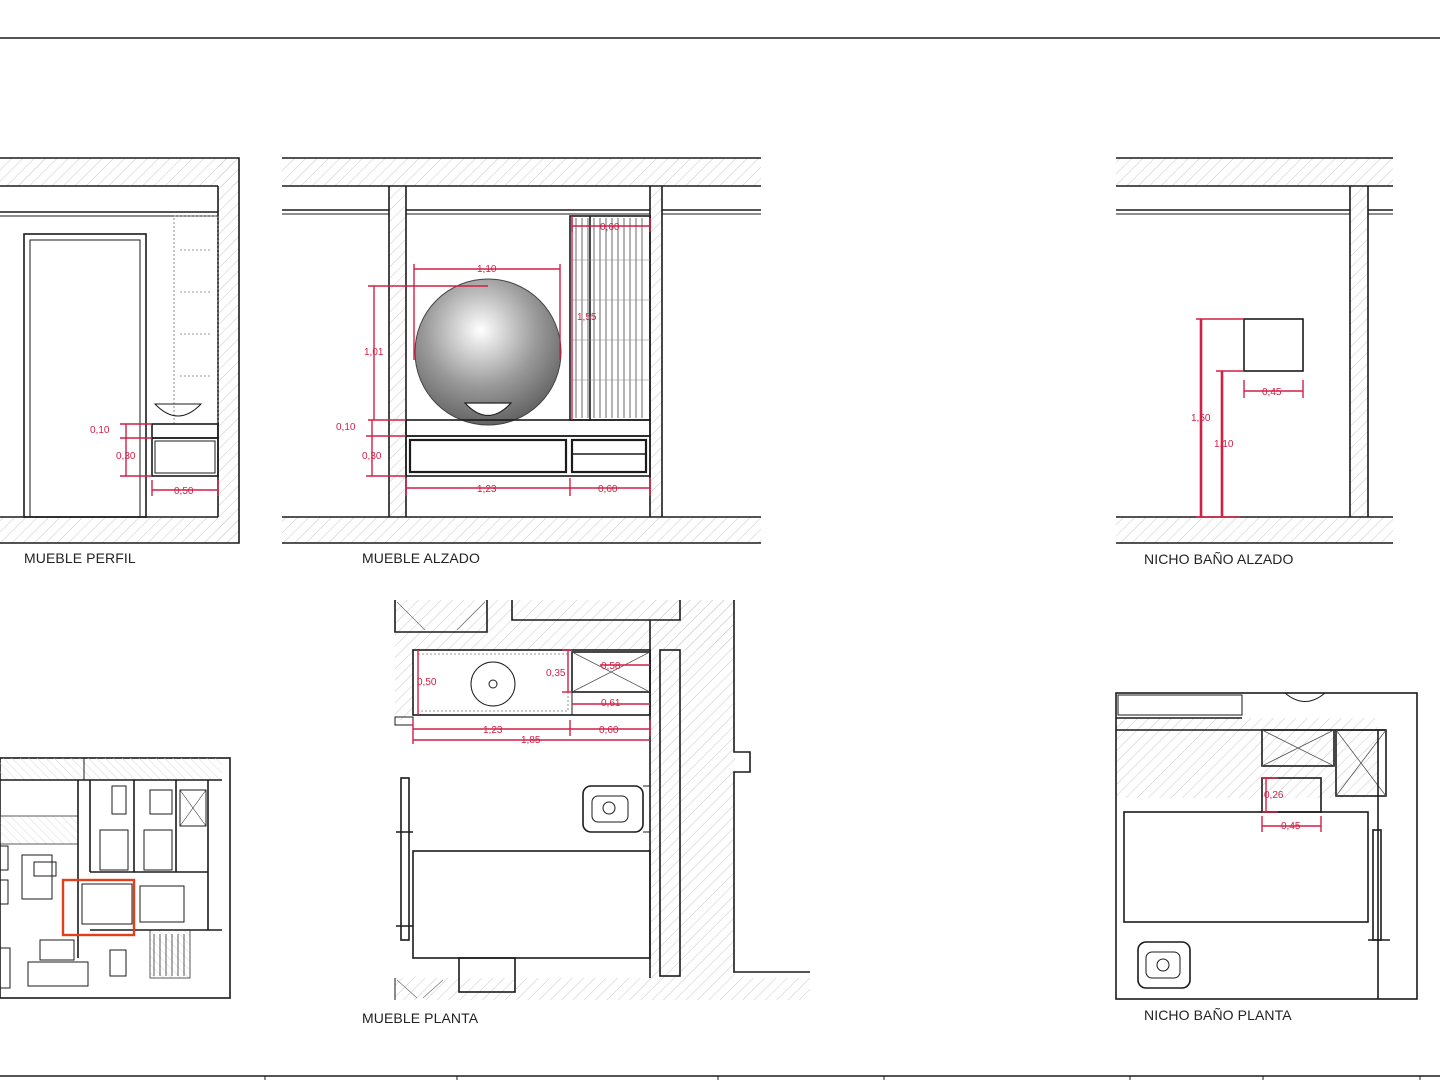 This screenshot has width=1440, height=1080. I want to click on elevation-drawing: 1,10 1,01 0,60 1,55 0,10 0,30 1,23 0,60, so click(521, 350).